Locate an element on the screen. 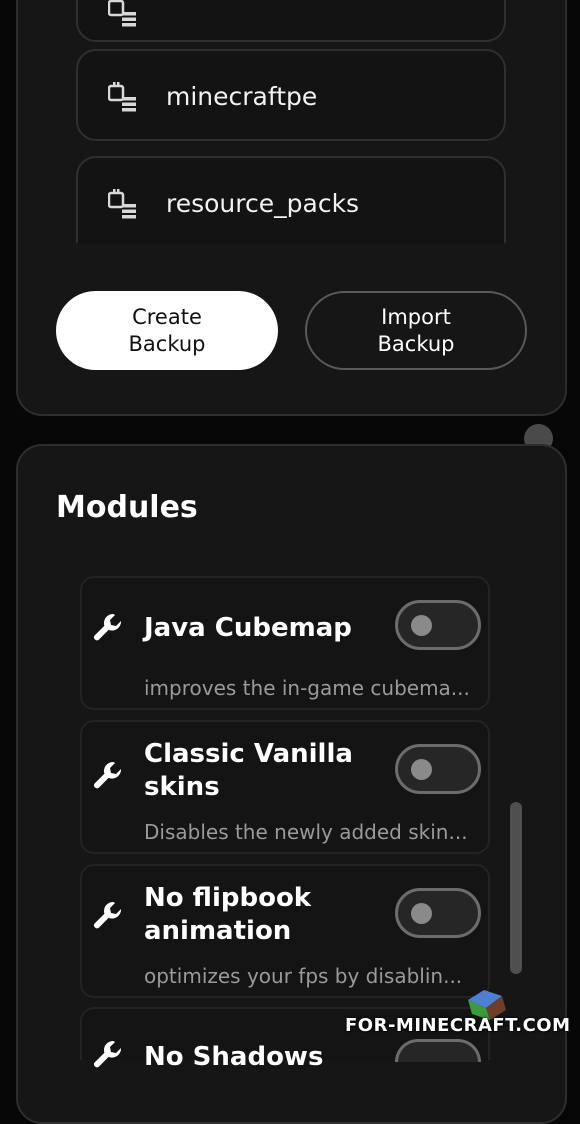 This screenshot has height=1124, width=580. import-backup-button: Import Backup is located at coordinates (416, 330).